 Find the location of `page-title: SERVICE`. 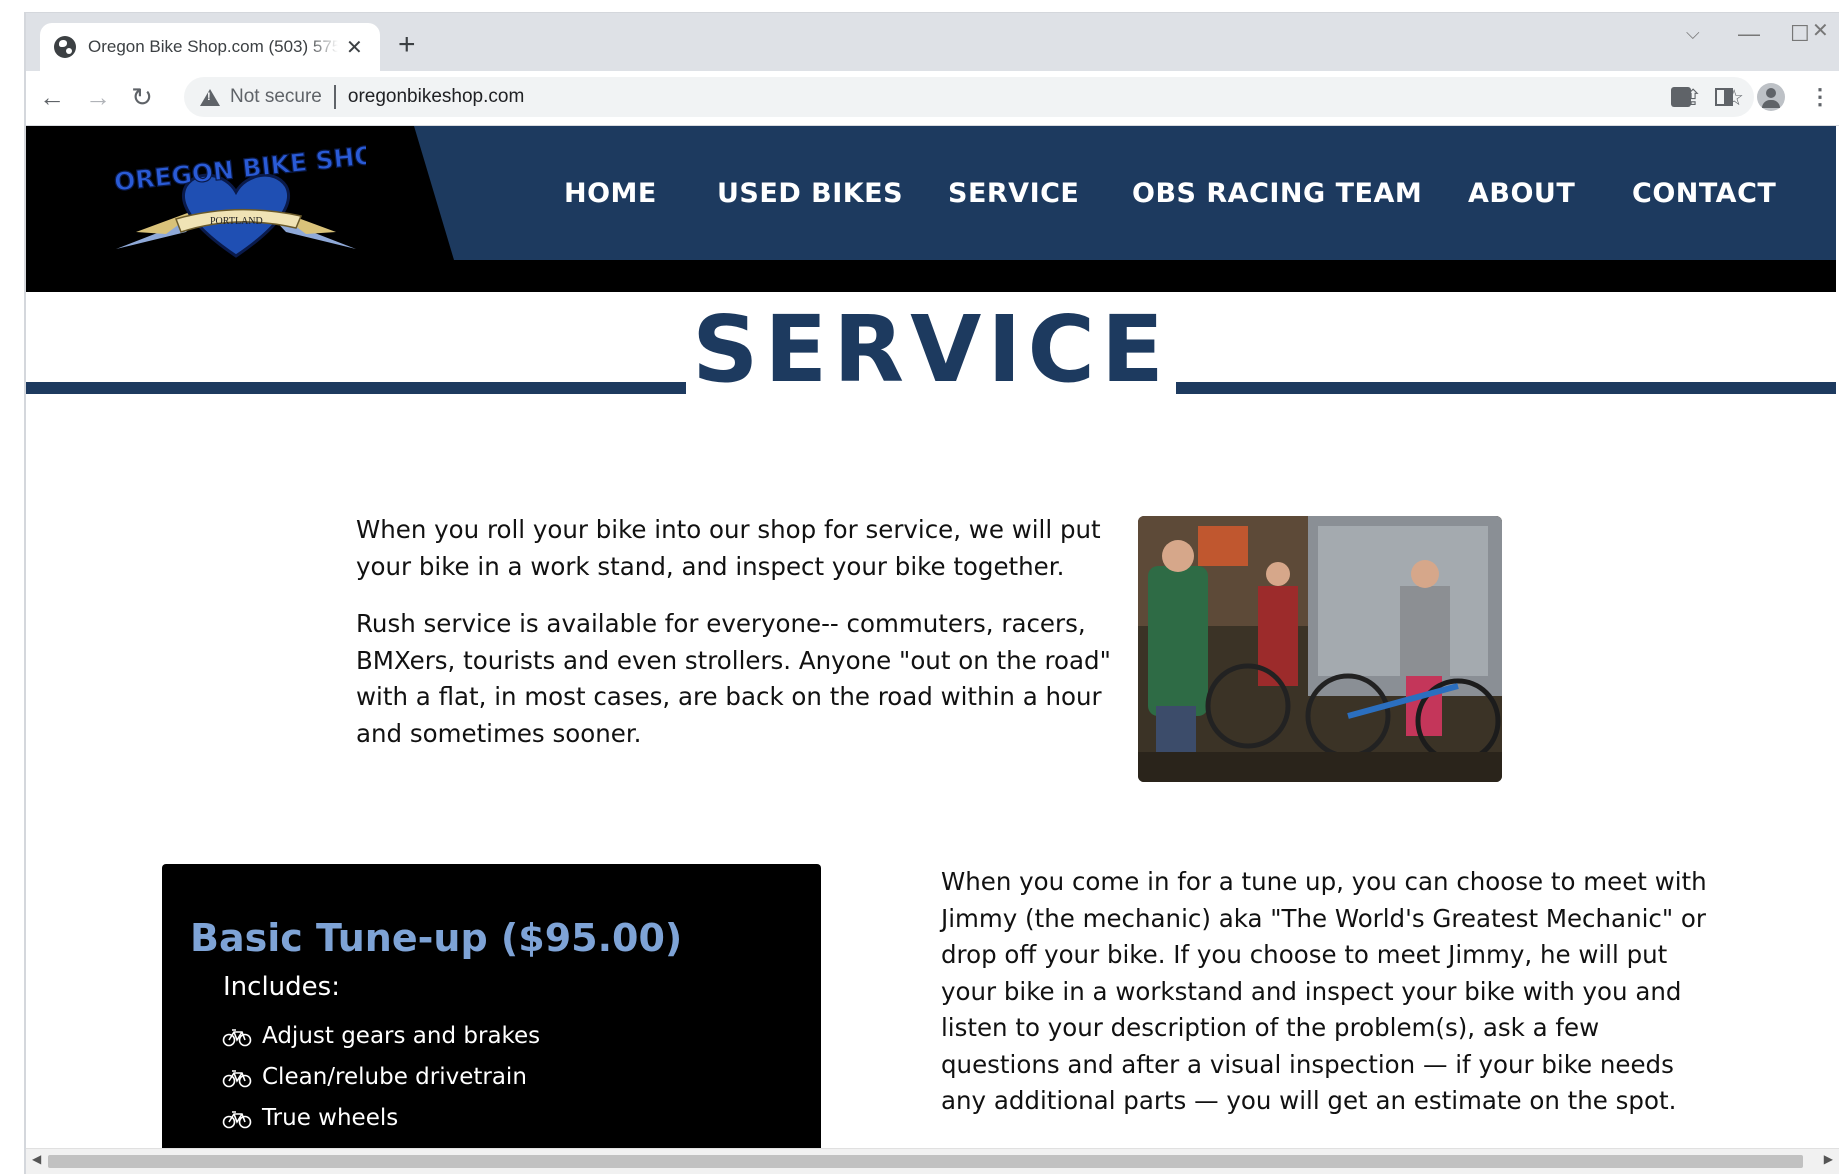

page-title: SERVICE is located at coordinates (931, 350).